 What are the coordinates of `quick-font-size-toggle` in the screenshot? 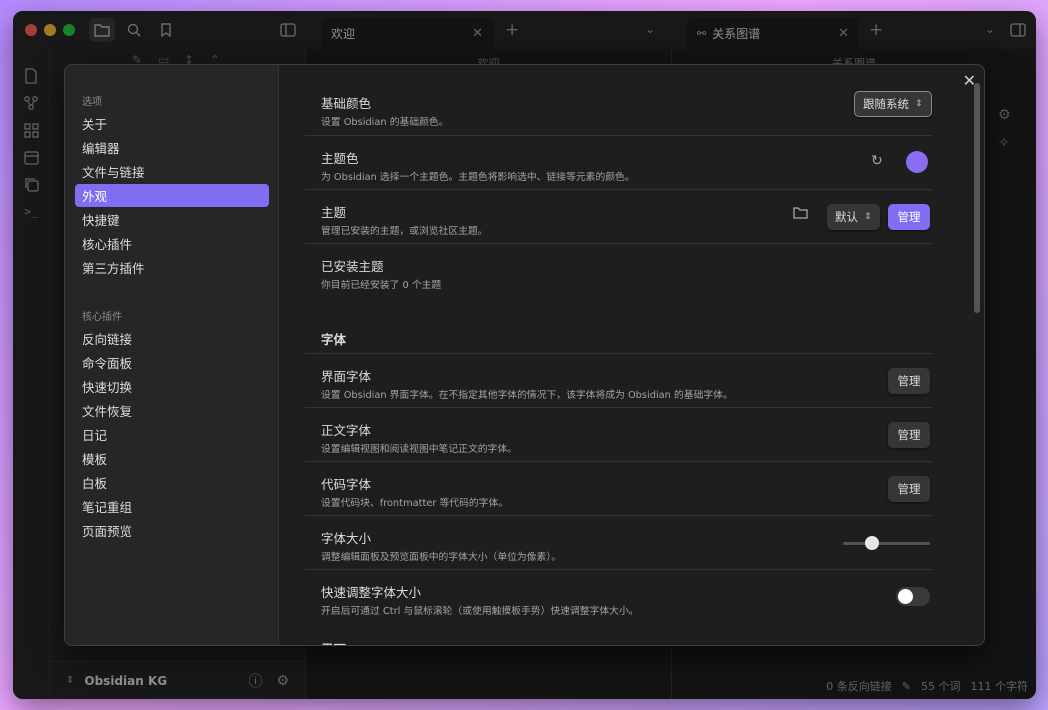 It's located at (913, 596).